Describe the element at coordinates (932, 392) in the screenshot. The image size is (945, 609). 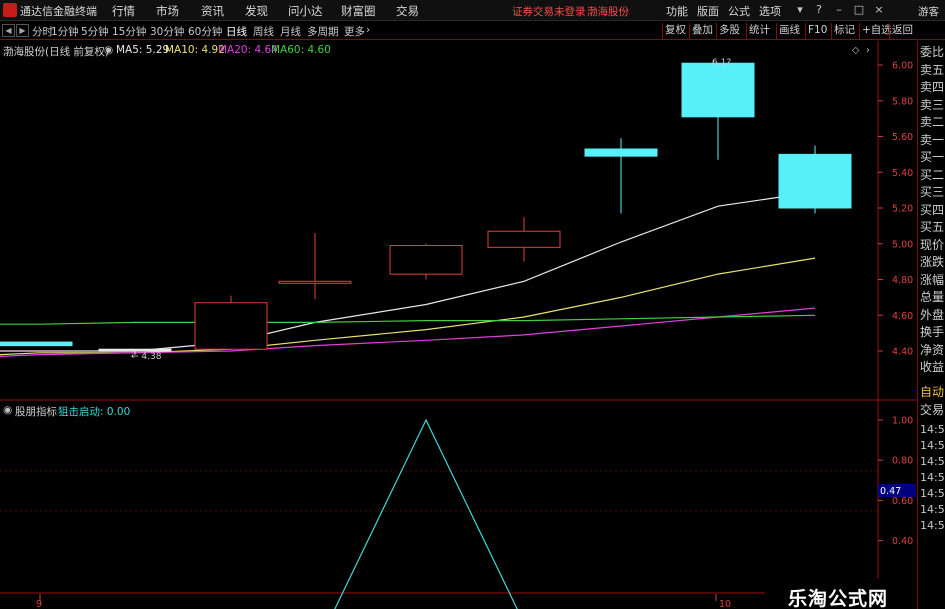
I see `order-book-label: 自动` at that location.